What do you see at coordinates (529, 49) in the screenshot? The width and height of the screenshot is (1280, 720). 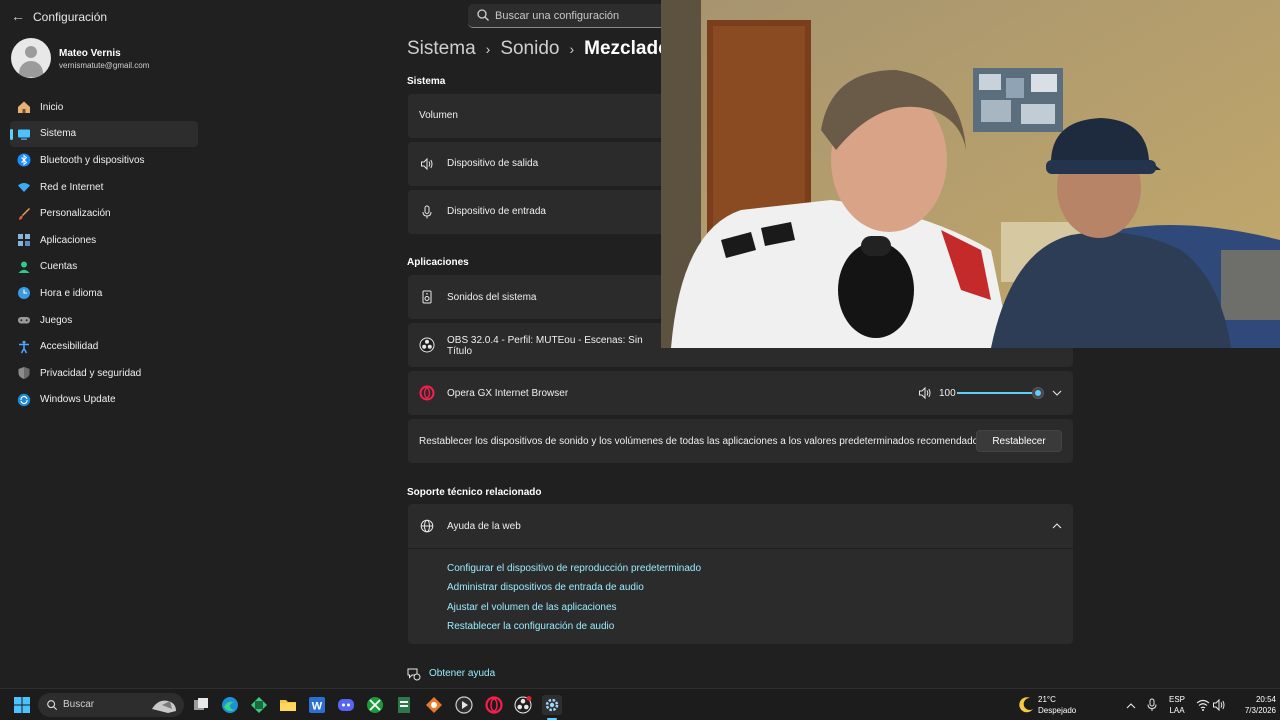 I see `breadcrumb-sonido: Sonido` at bounding box center [529, 49].